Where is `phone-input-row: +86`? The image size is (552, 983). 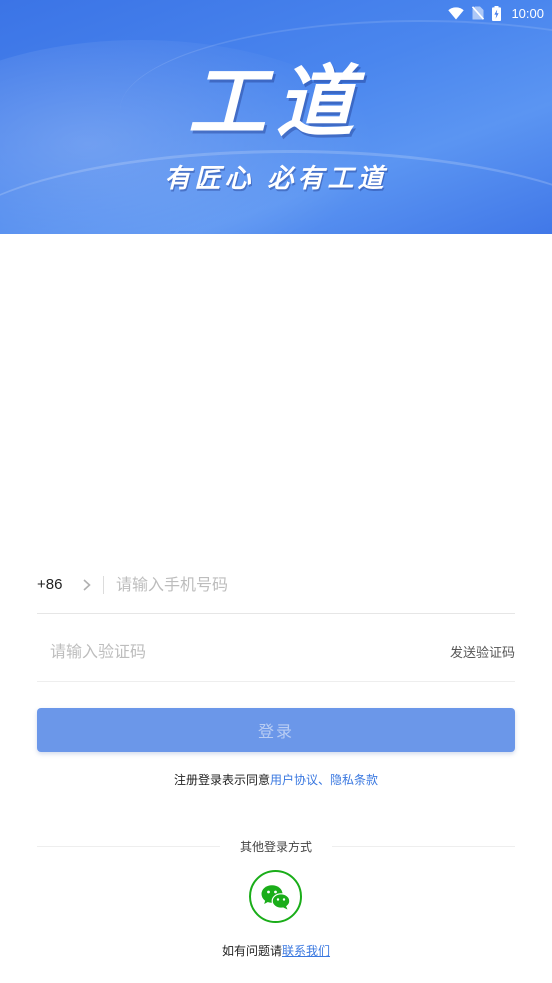 phone-input-row: +86 is located at coordinates (276, 585).